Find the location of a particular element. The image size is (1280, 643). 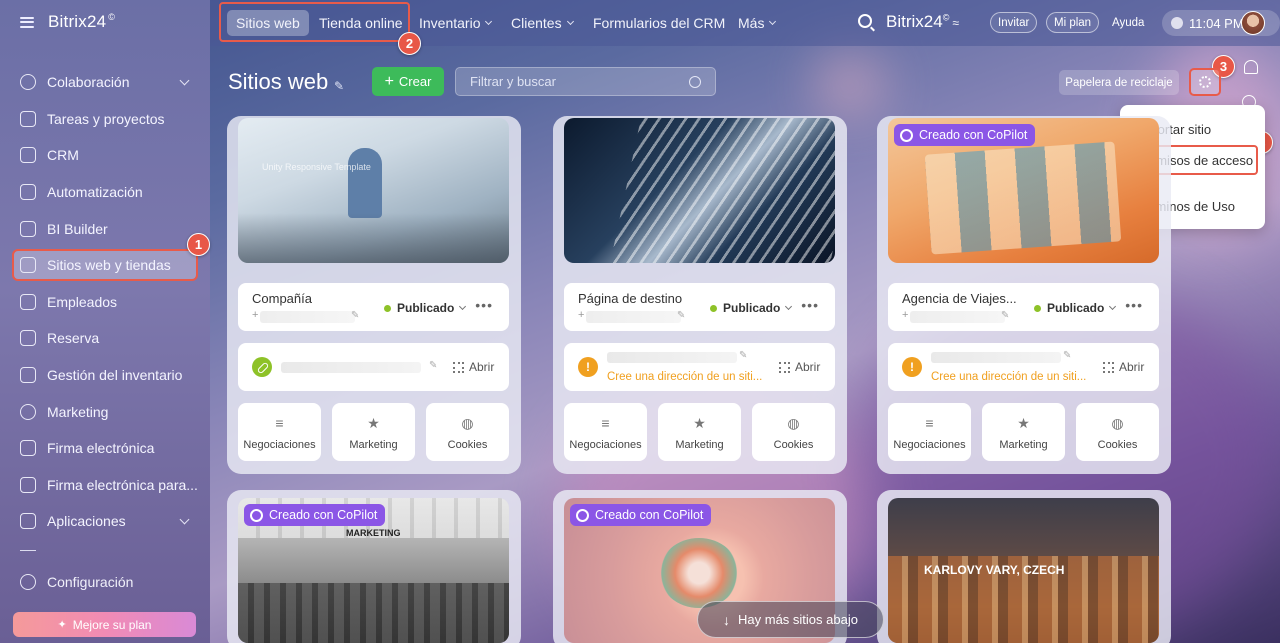

my-plan-button: Mi plan is located at coordinates (1073, 22).